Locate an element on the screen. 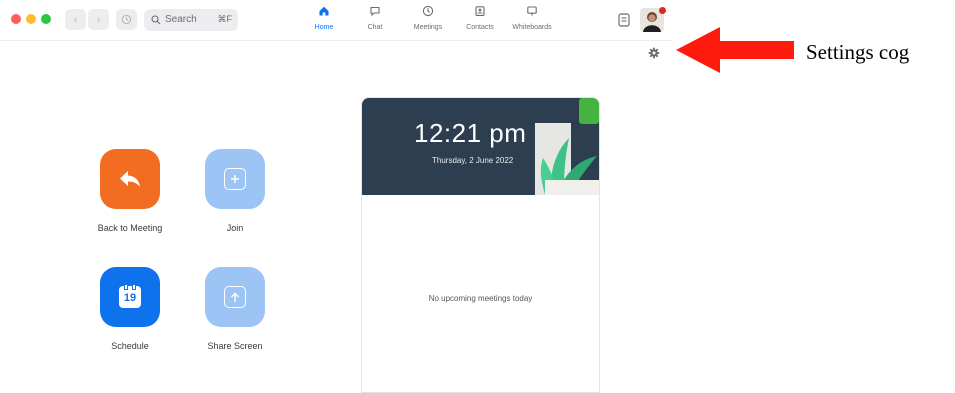 The width and height of the screenshot is (955, 393). tab-whiteboards-label: Whiteboards is located at coordinates (532, 27).